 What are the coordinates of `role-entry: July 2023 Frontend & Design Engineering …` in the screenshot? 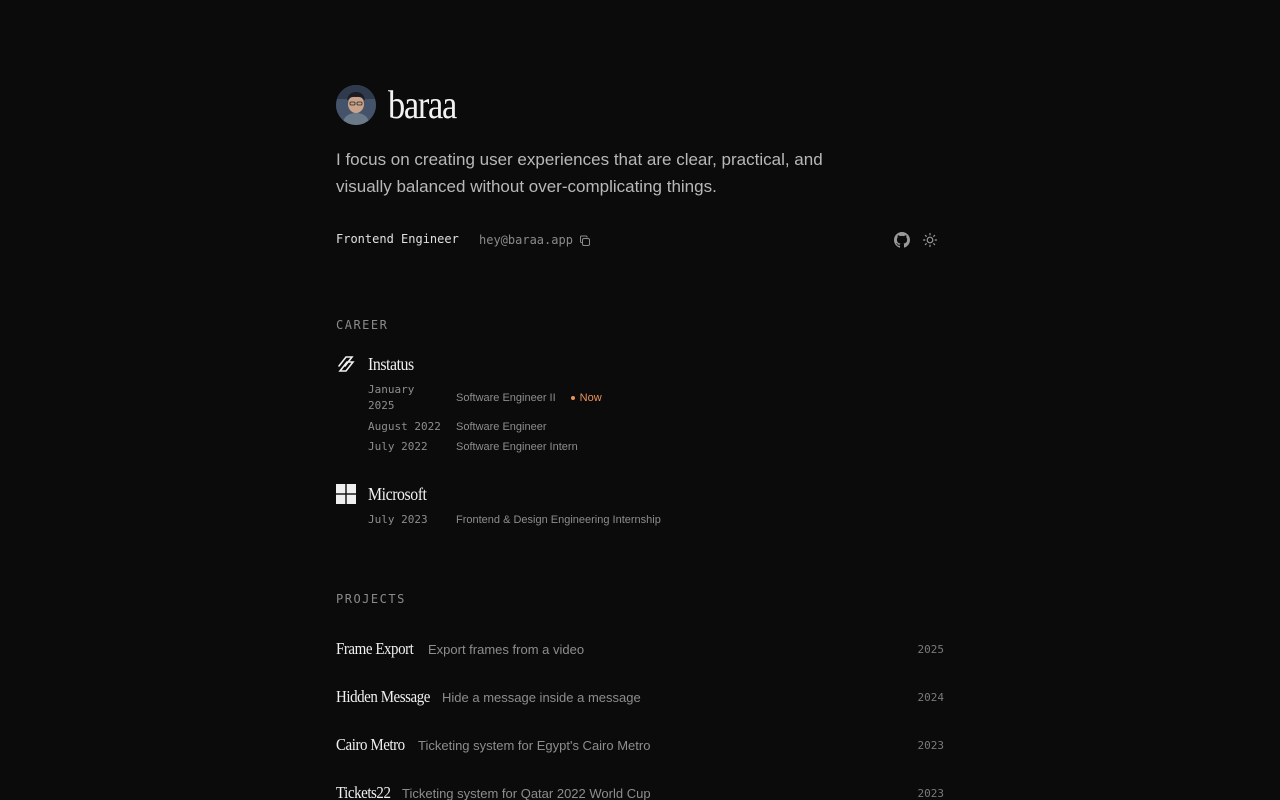 It's located at (514, 520).